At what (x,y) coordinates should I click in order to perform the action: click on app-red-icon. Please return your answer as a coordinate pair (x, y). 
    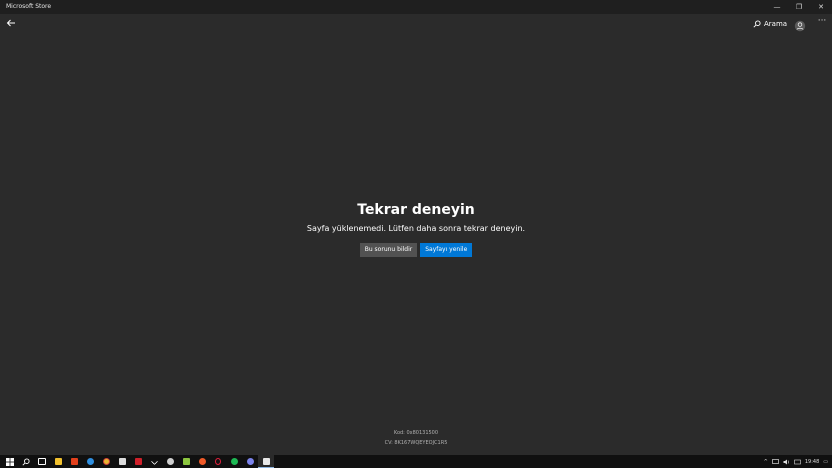
    Looking at the image, I should click on (138, 461).